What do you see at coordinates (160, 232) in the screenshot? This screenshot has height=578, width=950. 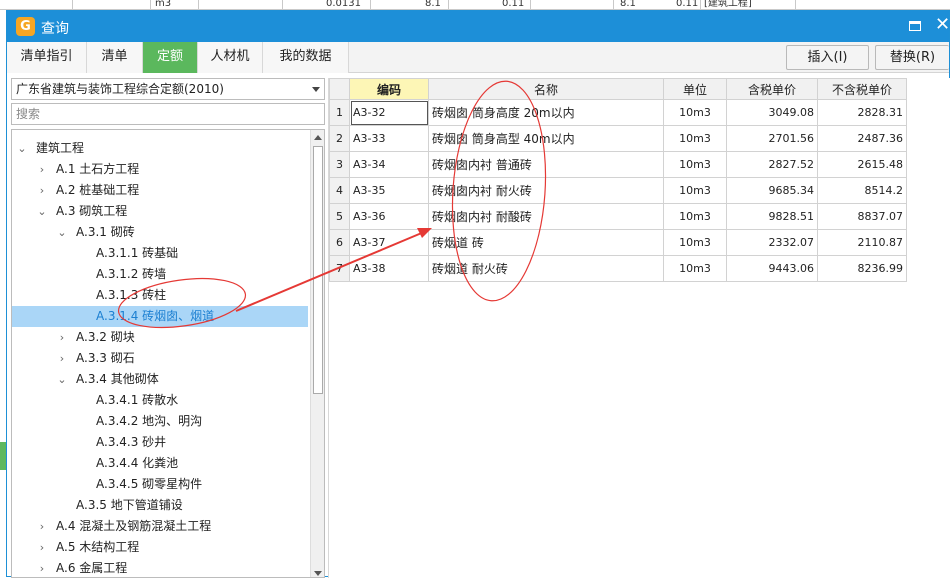 I see `tree-node: ⌄ A.3.1 砌砖` at bounding box center [160, 232].